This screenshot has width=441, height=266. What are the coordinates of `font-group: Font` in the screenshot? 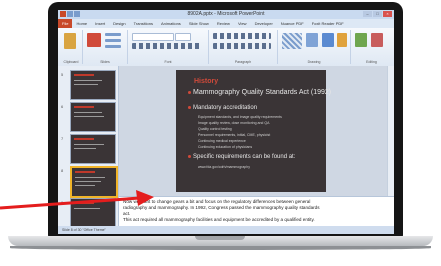 It's located at (168, 47).